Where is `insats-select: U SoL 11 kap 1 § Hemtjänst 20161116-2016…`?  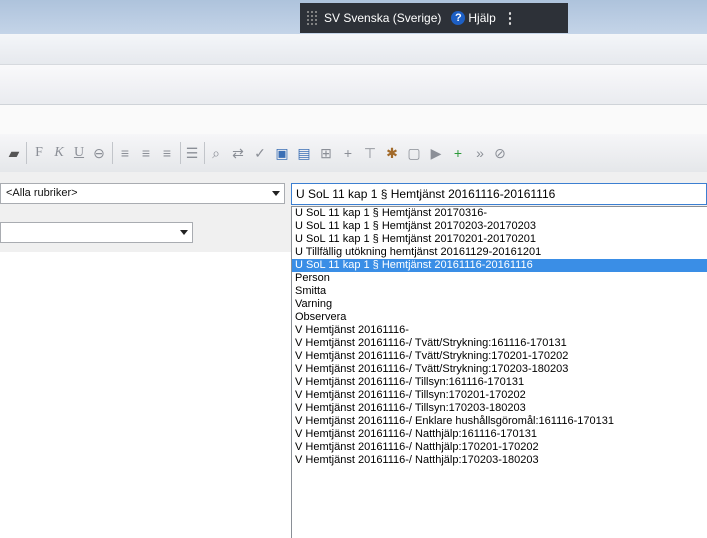
insats-select: U SoL 11 kap 1 § Hemtjänst 20161116-2016… is located at coordinates (499, 194).